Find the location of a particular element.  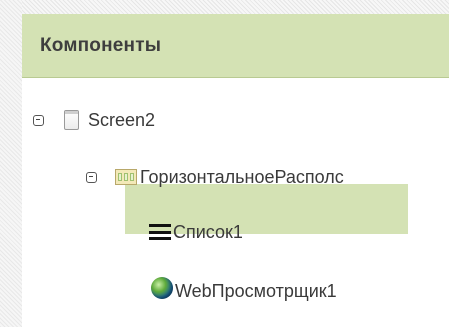

list-icon is located at coordinates (160, 232).